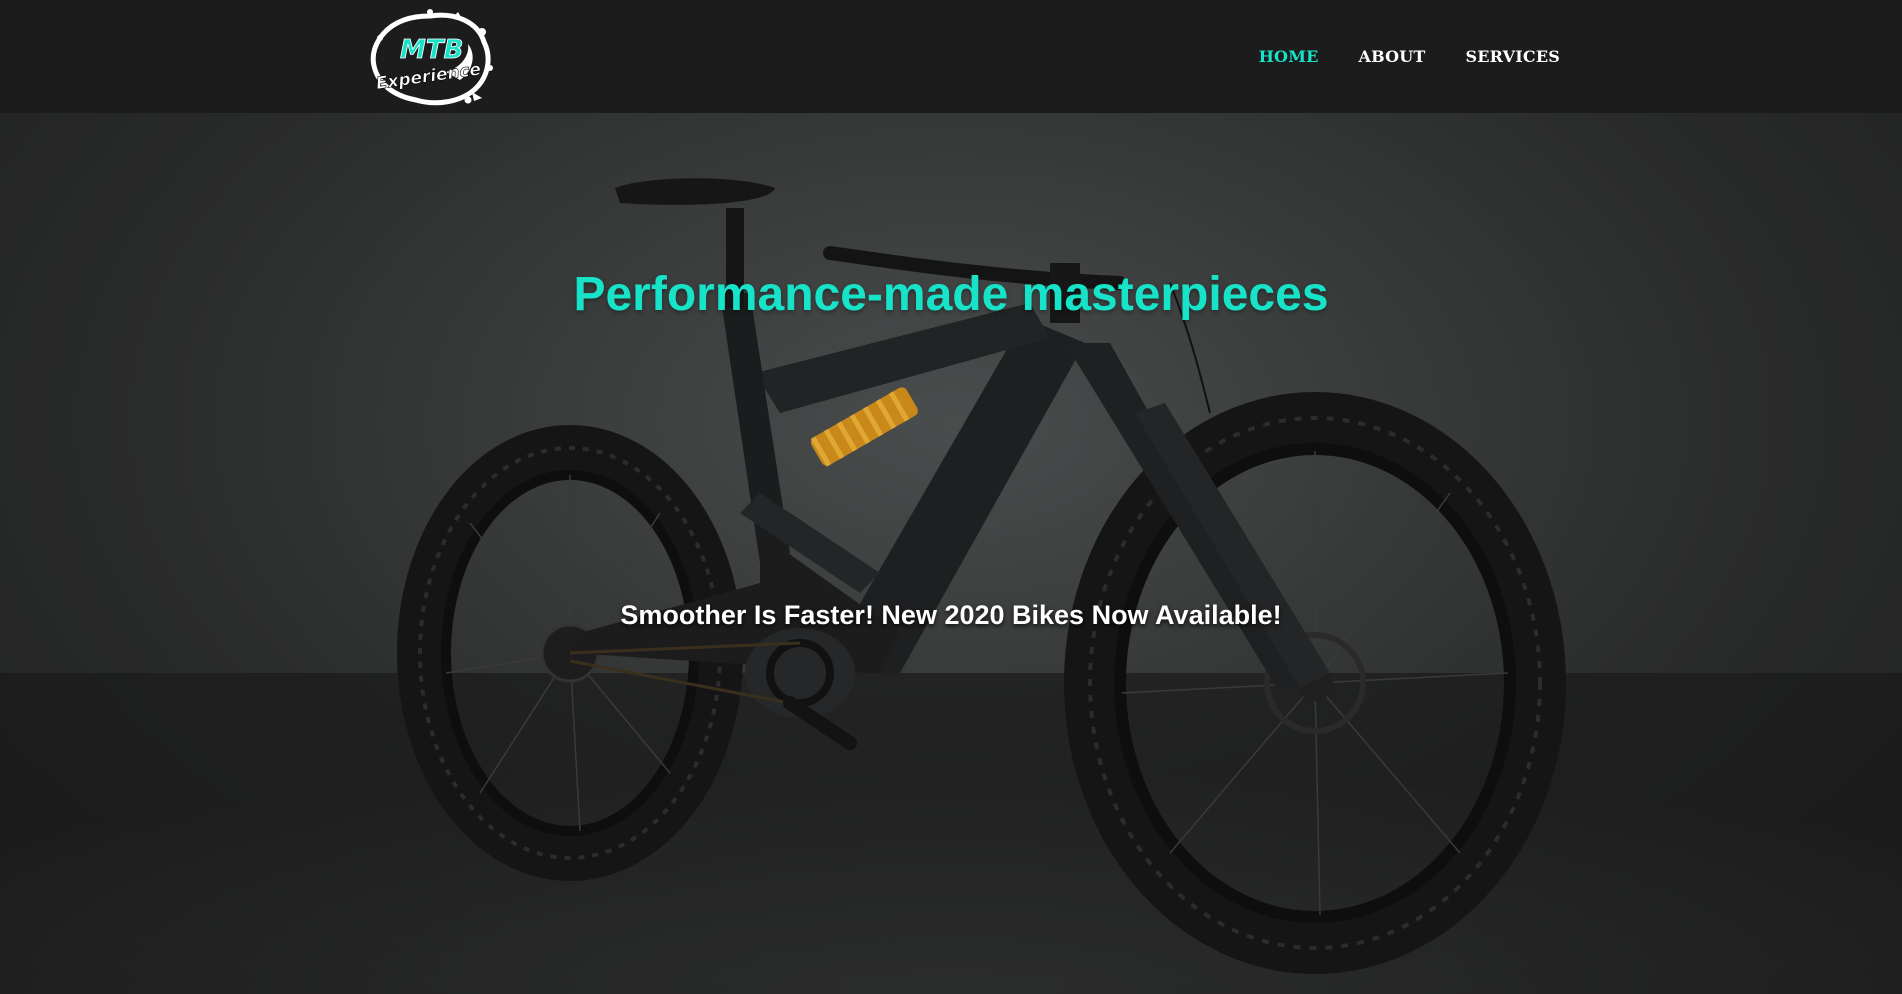 Image resolution: width=1902 pixels, height=994 pixels. What do you see at coordinates (951, 56) in the screenshot?
I see `navbar: MTB Experience HOME ABOUT SERVICES` at bounding box center [951, 56].